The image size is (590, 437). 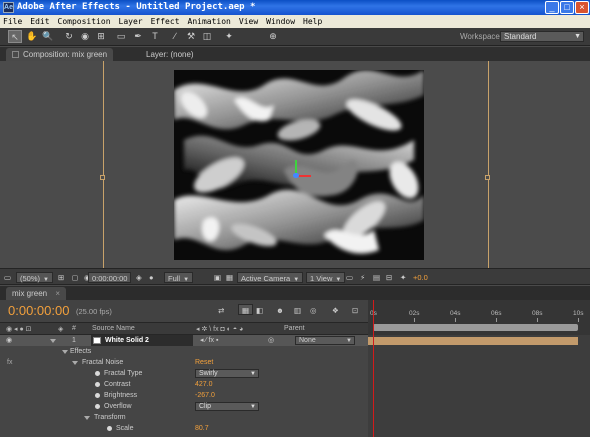 I want to click on anchor-point-handle, so click(x=296, y=175).